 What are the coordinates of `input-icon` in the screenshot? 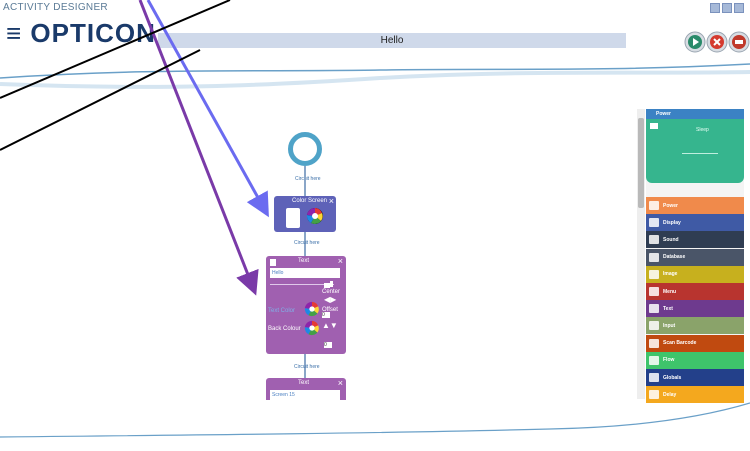 It's located at (654, 326).